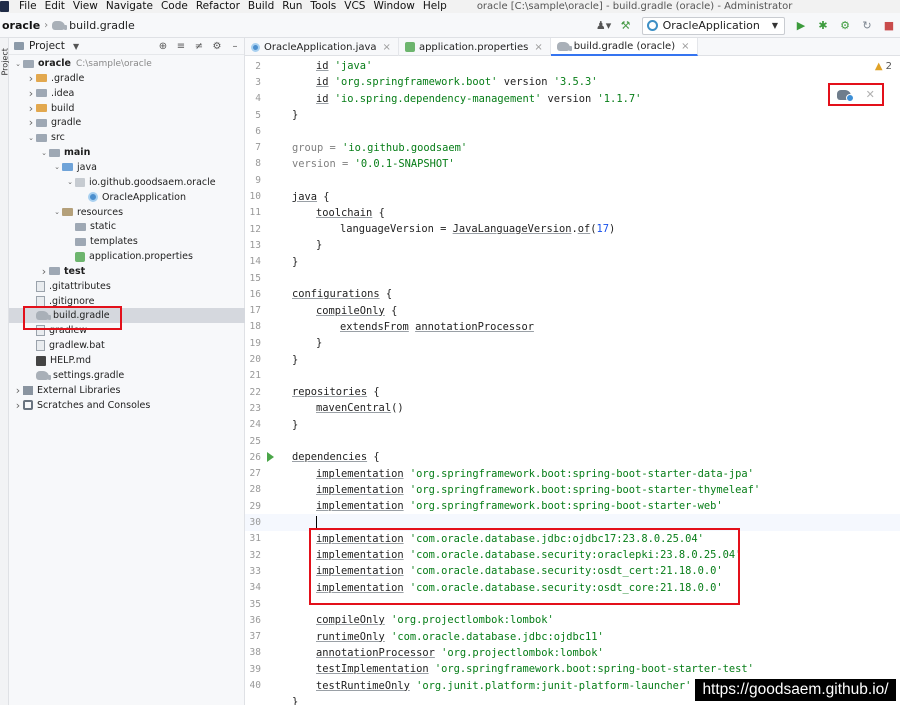  What do you see at coordinates (823, 26) in the screenshot?
I see `debug-icon: ✱` at bounding box center [823, 26].